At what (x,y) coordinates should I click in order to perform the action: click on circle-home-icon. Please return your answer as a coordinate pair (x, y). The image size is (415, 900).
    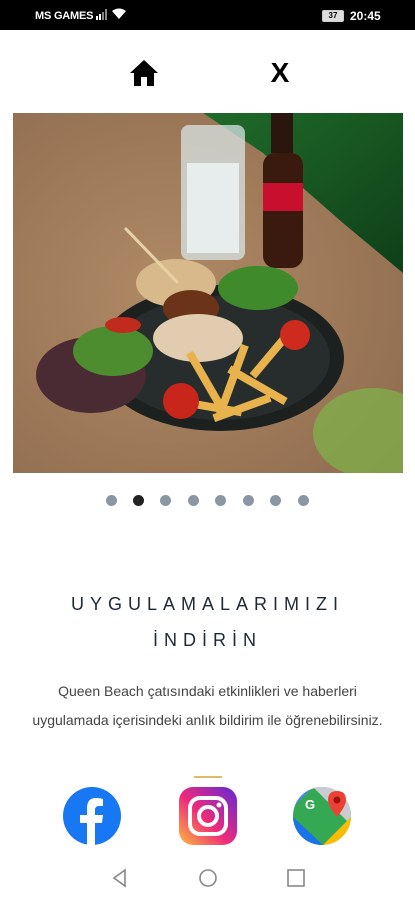
    Looking at the image, I should click on (208, 878).